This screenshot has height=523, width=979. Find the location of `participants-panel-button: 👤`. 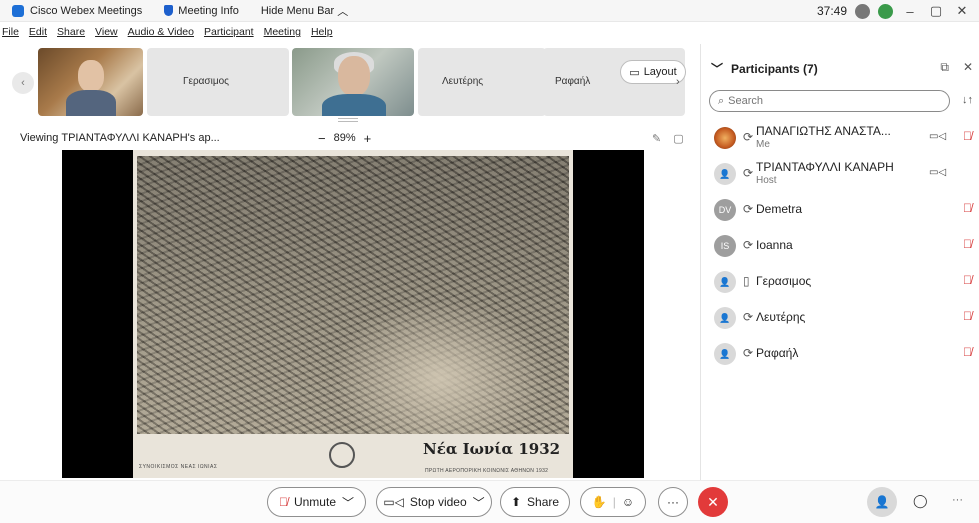

participants-panel-button: 👤 is located at coordinates (882, 502).